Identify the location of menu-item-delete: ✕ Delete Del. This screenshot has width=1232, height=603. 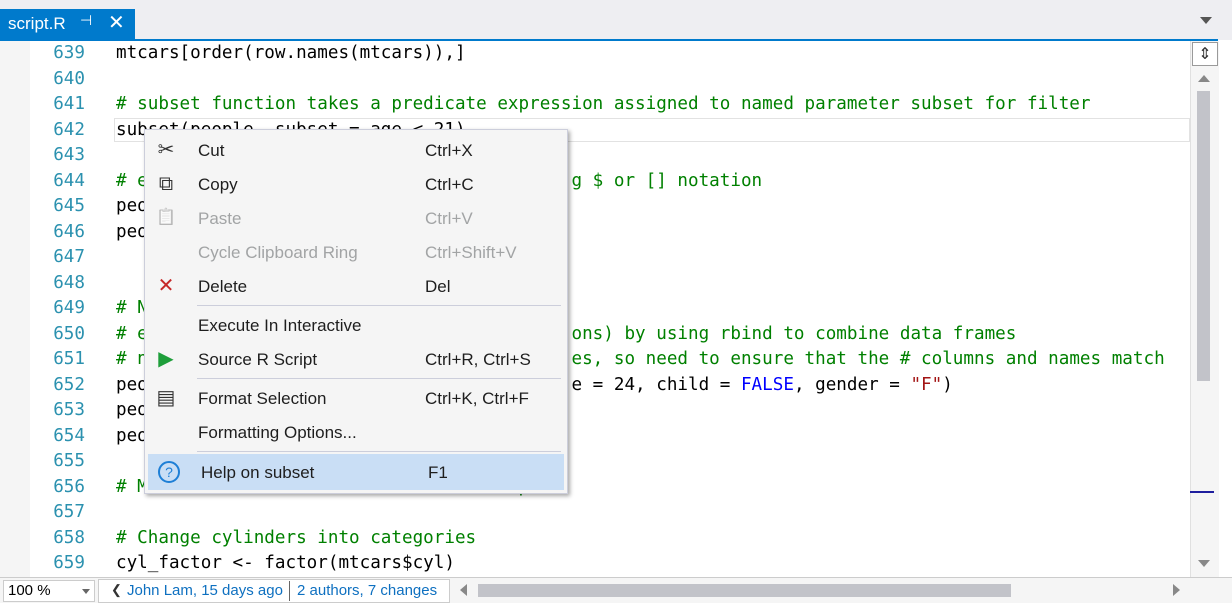
(356, 286).